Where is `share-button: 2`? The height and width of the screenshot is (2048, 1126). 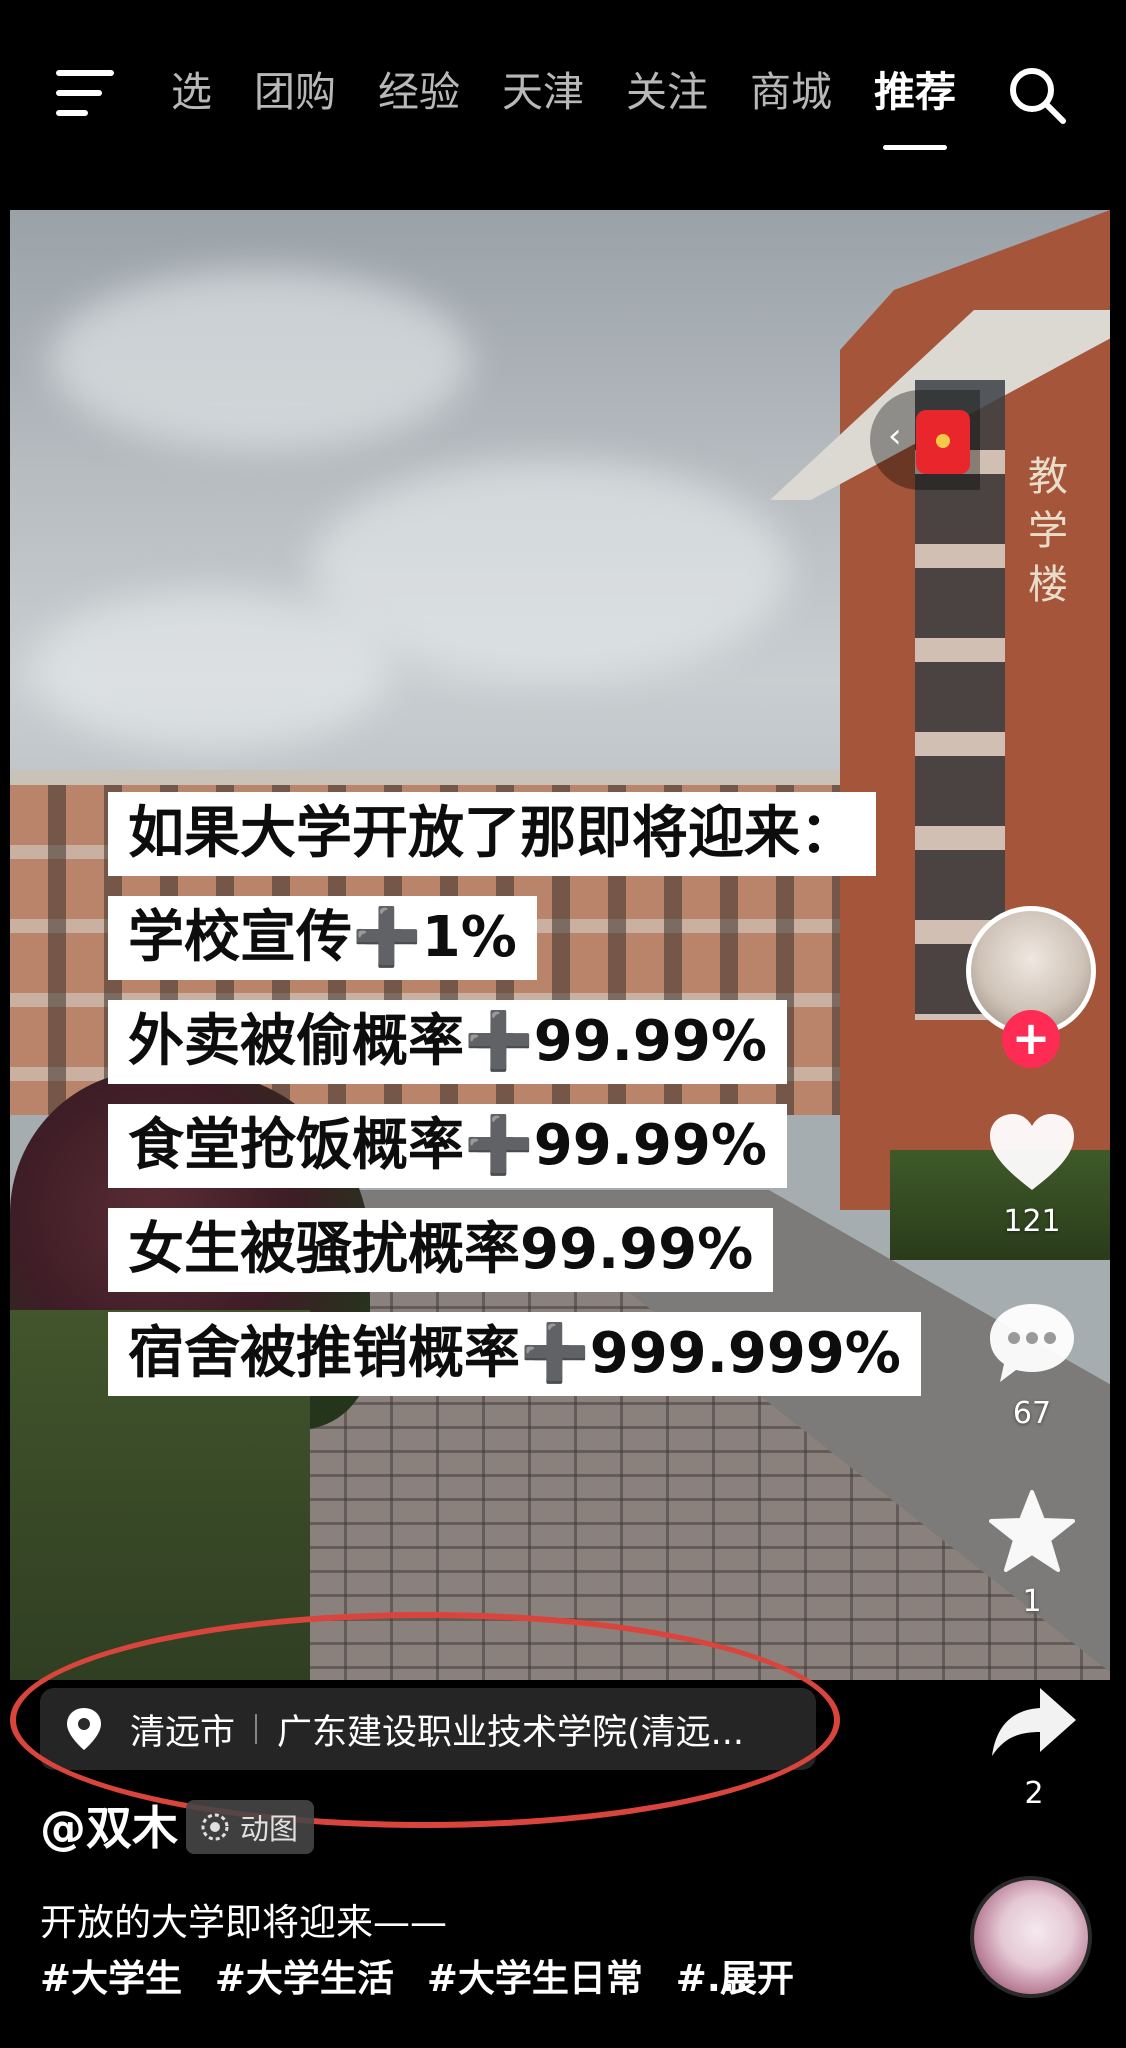 share-button: 2 is located at coordinates (1034, 1746).